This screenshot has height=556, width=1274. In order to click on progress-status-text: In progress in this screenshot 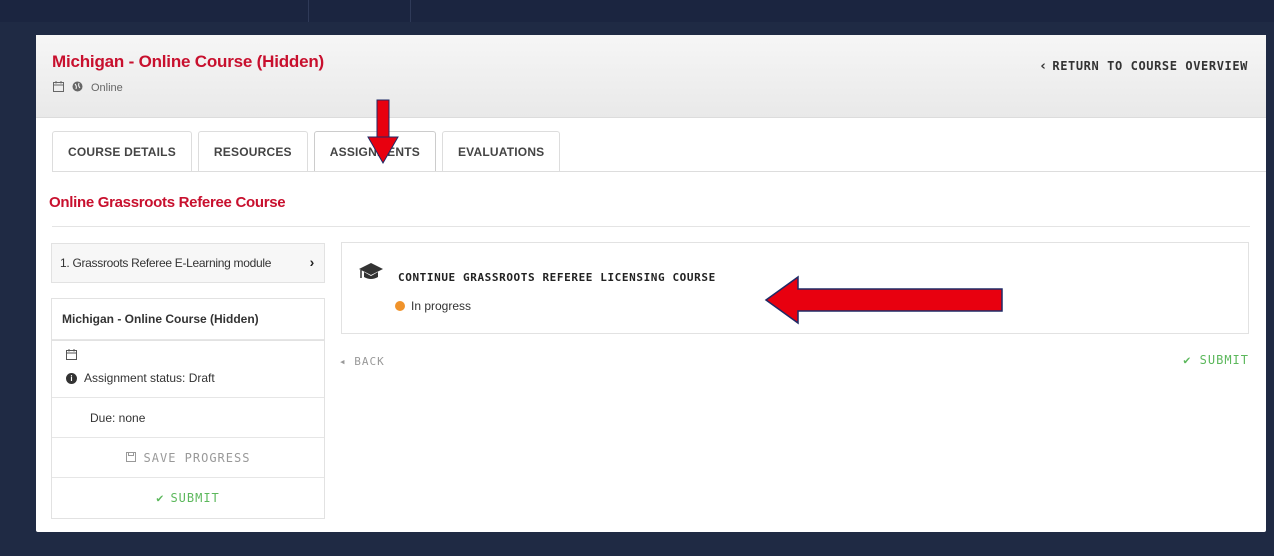, I will do `click(441, 306)`.